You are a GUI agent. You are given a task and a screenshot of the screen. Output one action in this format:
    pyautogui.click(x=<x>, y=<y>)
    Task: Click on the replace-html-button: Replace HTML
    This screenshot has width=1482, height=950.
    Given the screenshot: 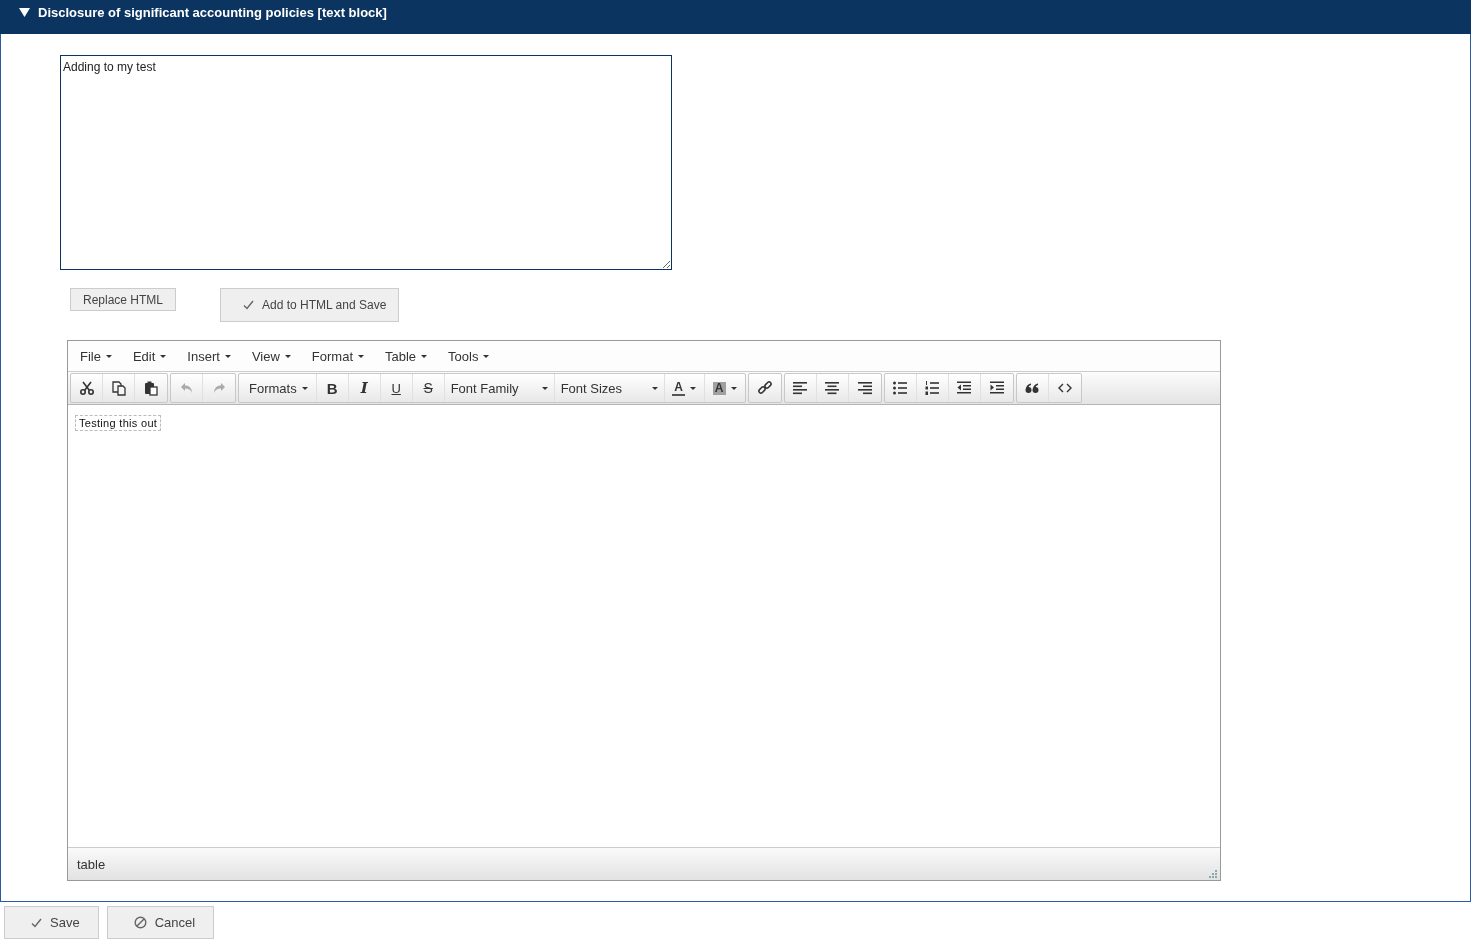 What is the action you would take?
    pyautogui.click(x=123, y=299)
    